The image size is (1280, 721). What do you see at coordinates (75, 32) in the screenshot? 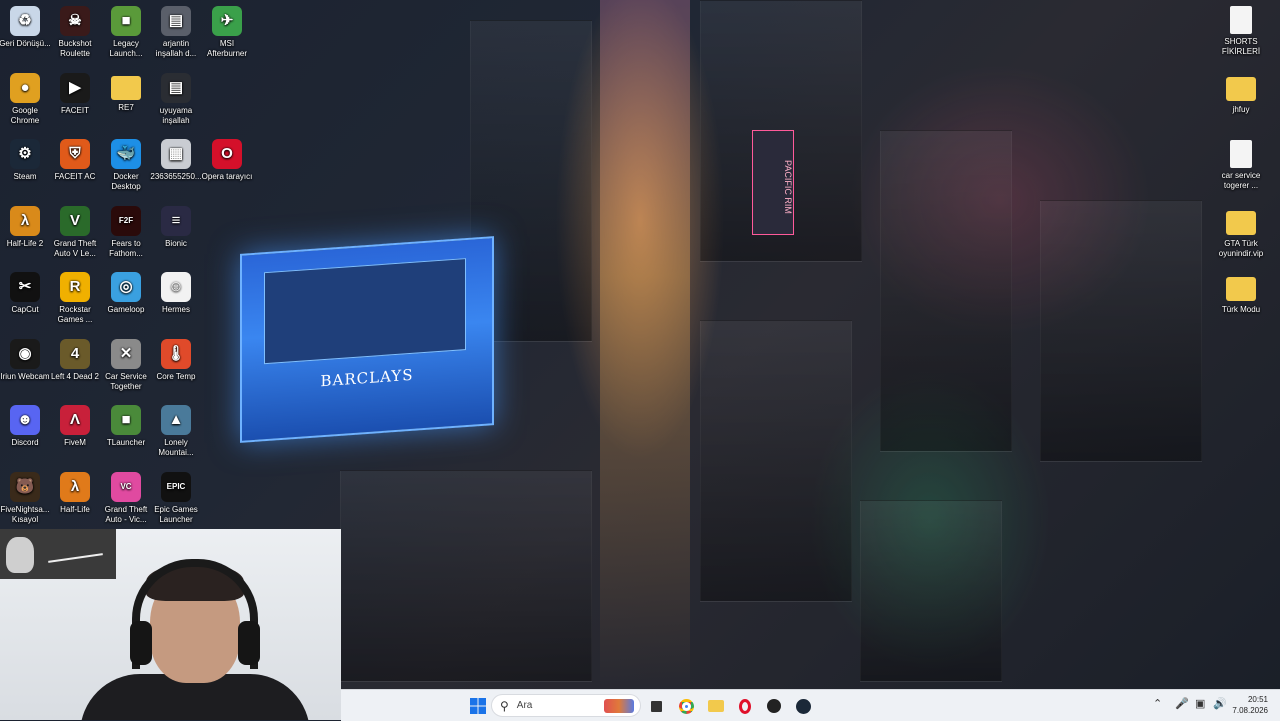
I see `desktop-icon-buckshot-roulette: ☠ Buckshot Roulette` at bounding box center [75, 32].